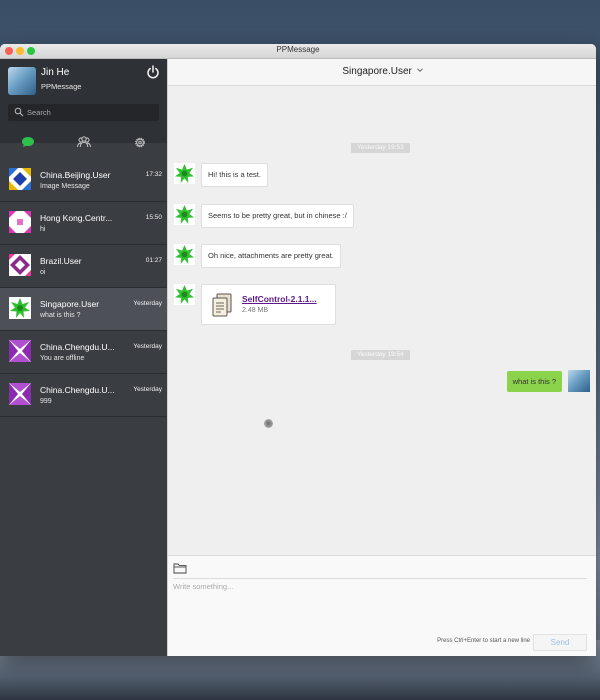 This screenshot has width=600, height=700. Describe the element at coordinates (234, 175) in the screenshot. I see `incoming-message: Hi! this is a test.` at that location.